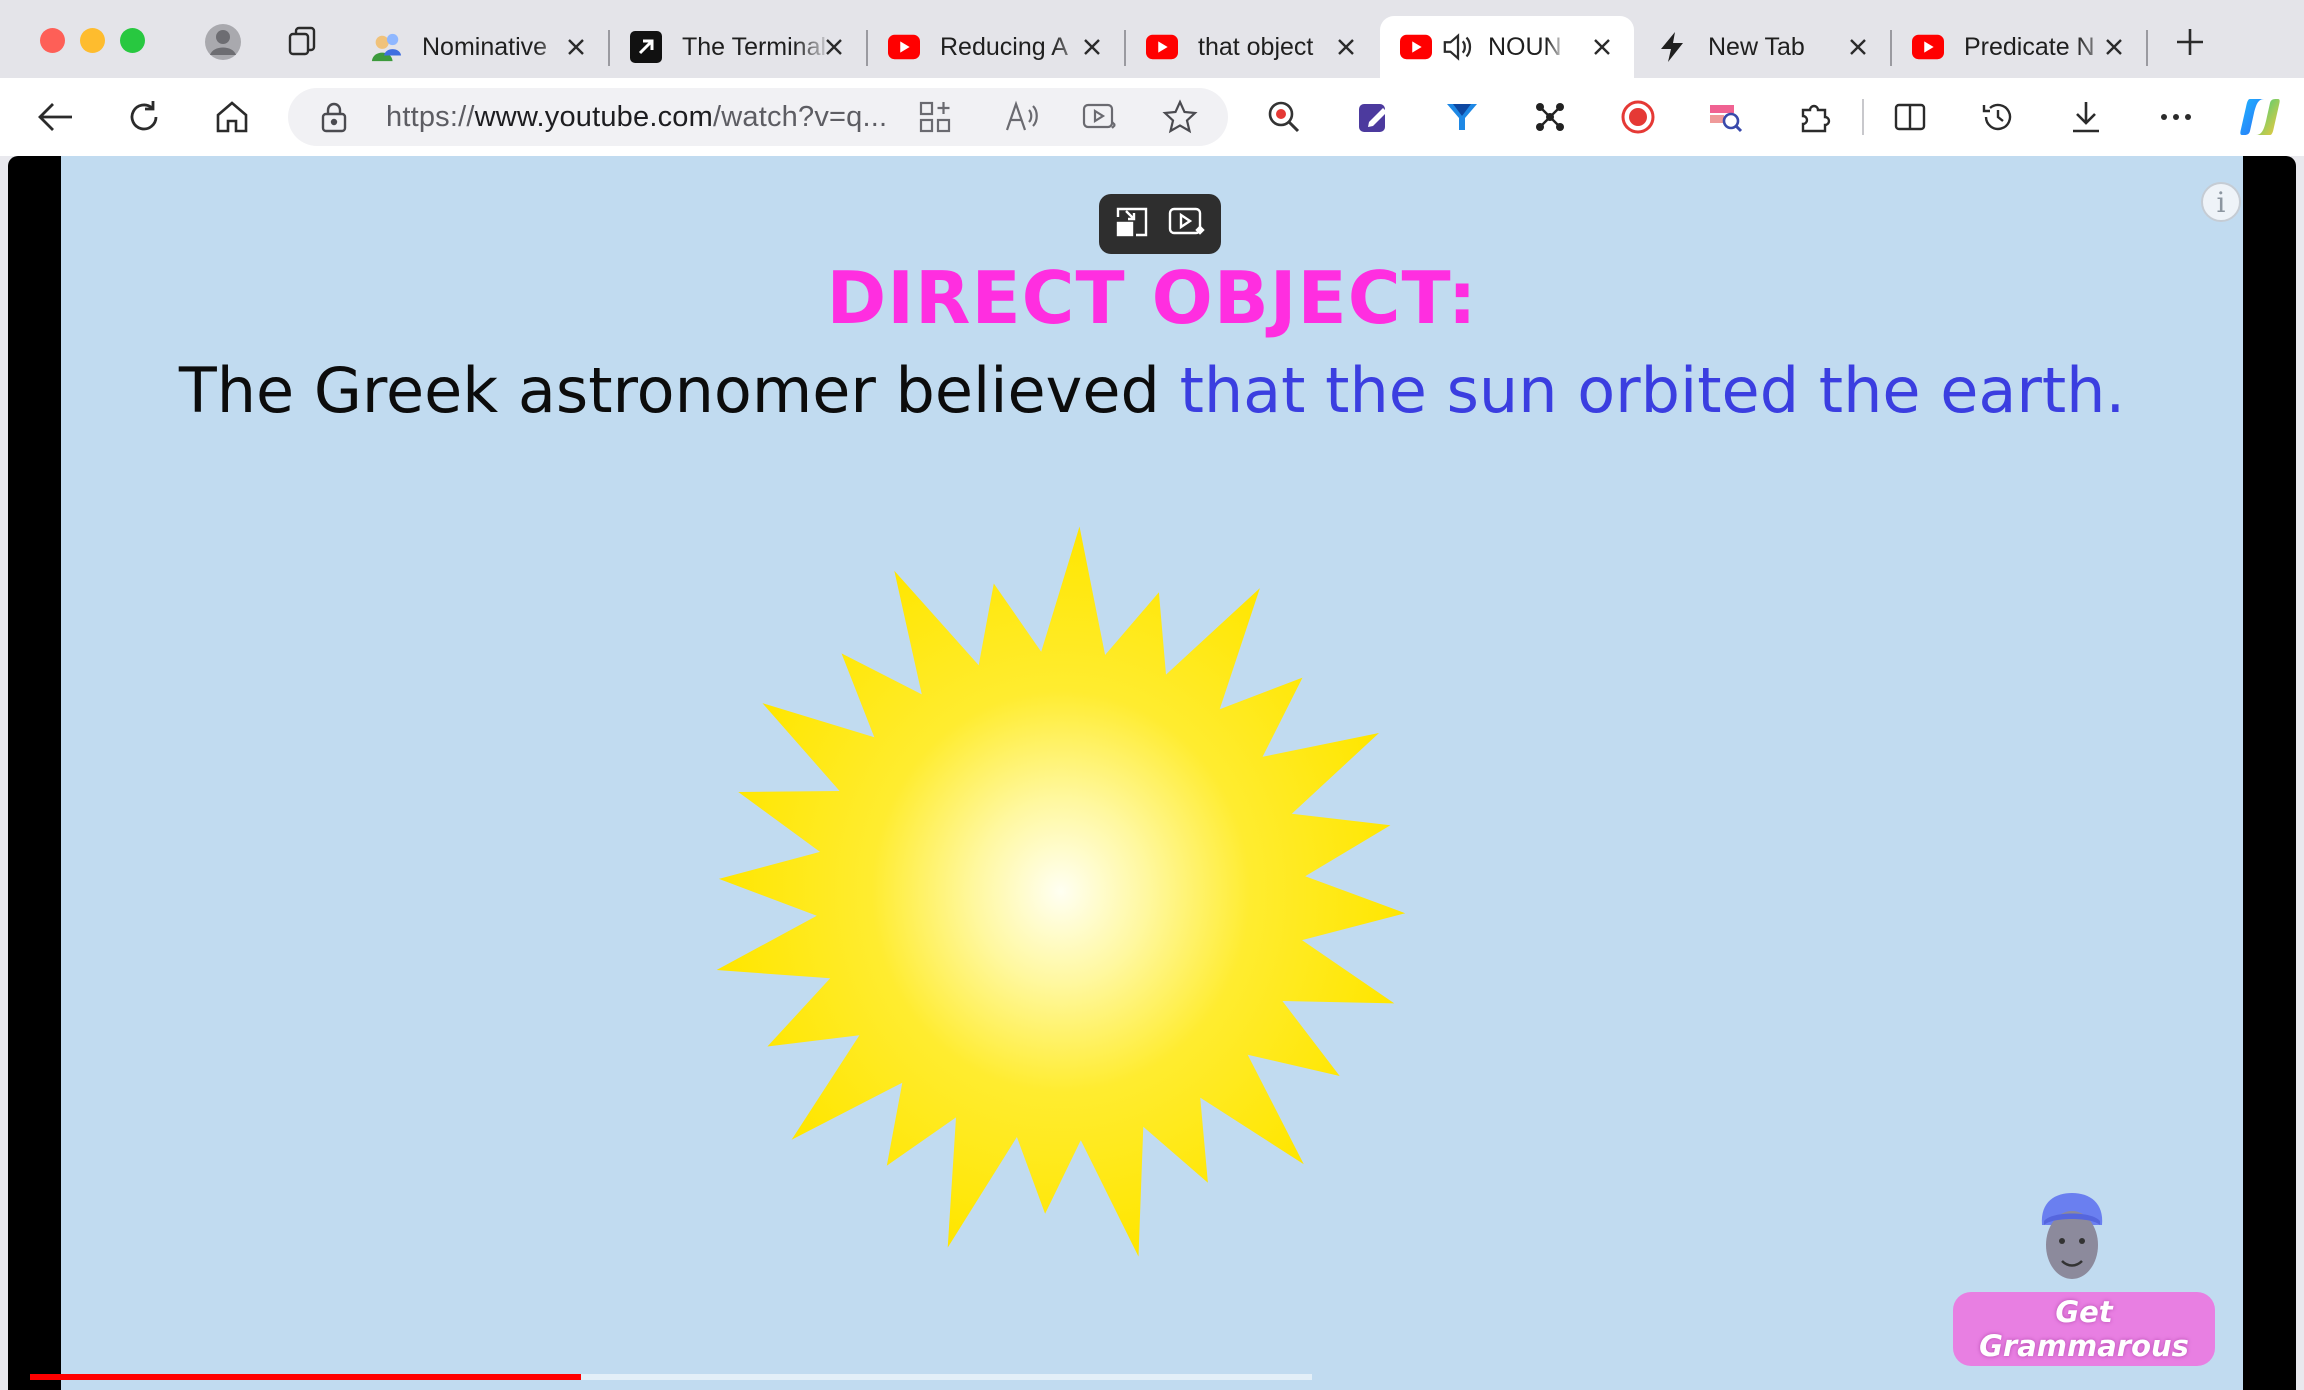  Describe the element at coordinates (132, 40) in the screenshot. I see `maximize-window-button` at that location.